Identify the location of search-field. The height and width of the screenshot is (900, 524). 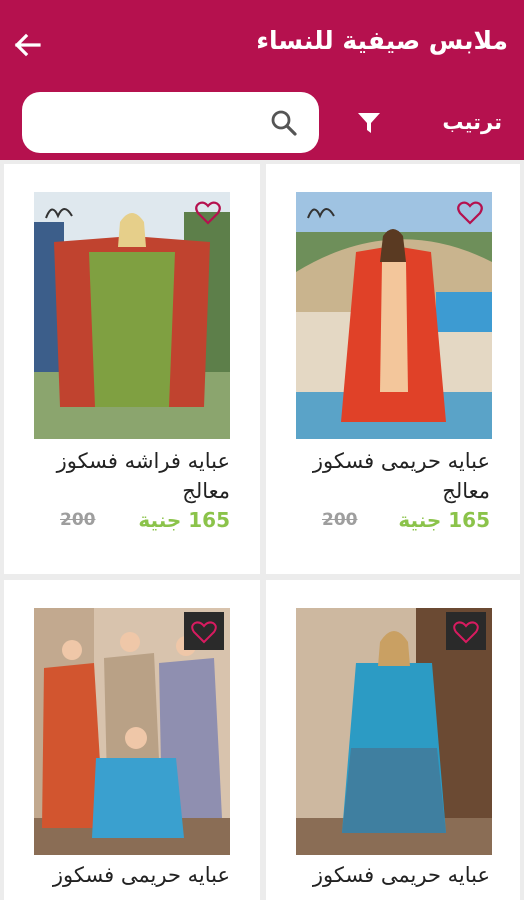
(170, 122).